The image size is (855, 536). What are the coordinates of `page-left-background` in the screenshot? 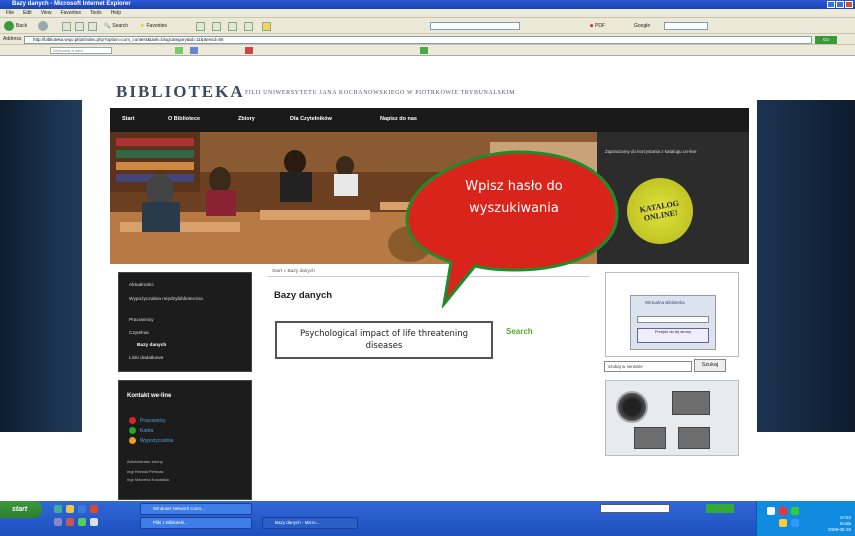 It's located at (41, 266).